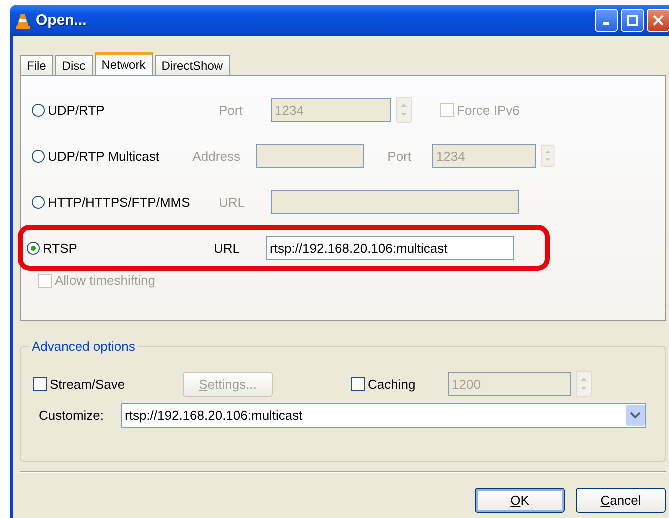 The image size is (669, 518). I want to click on radio-label: UDP/RTP Multicast, so click(104, 156).